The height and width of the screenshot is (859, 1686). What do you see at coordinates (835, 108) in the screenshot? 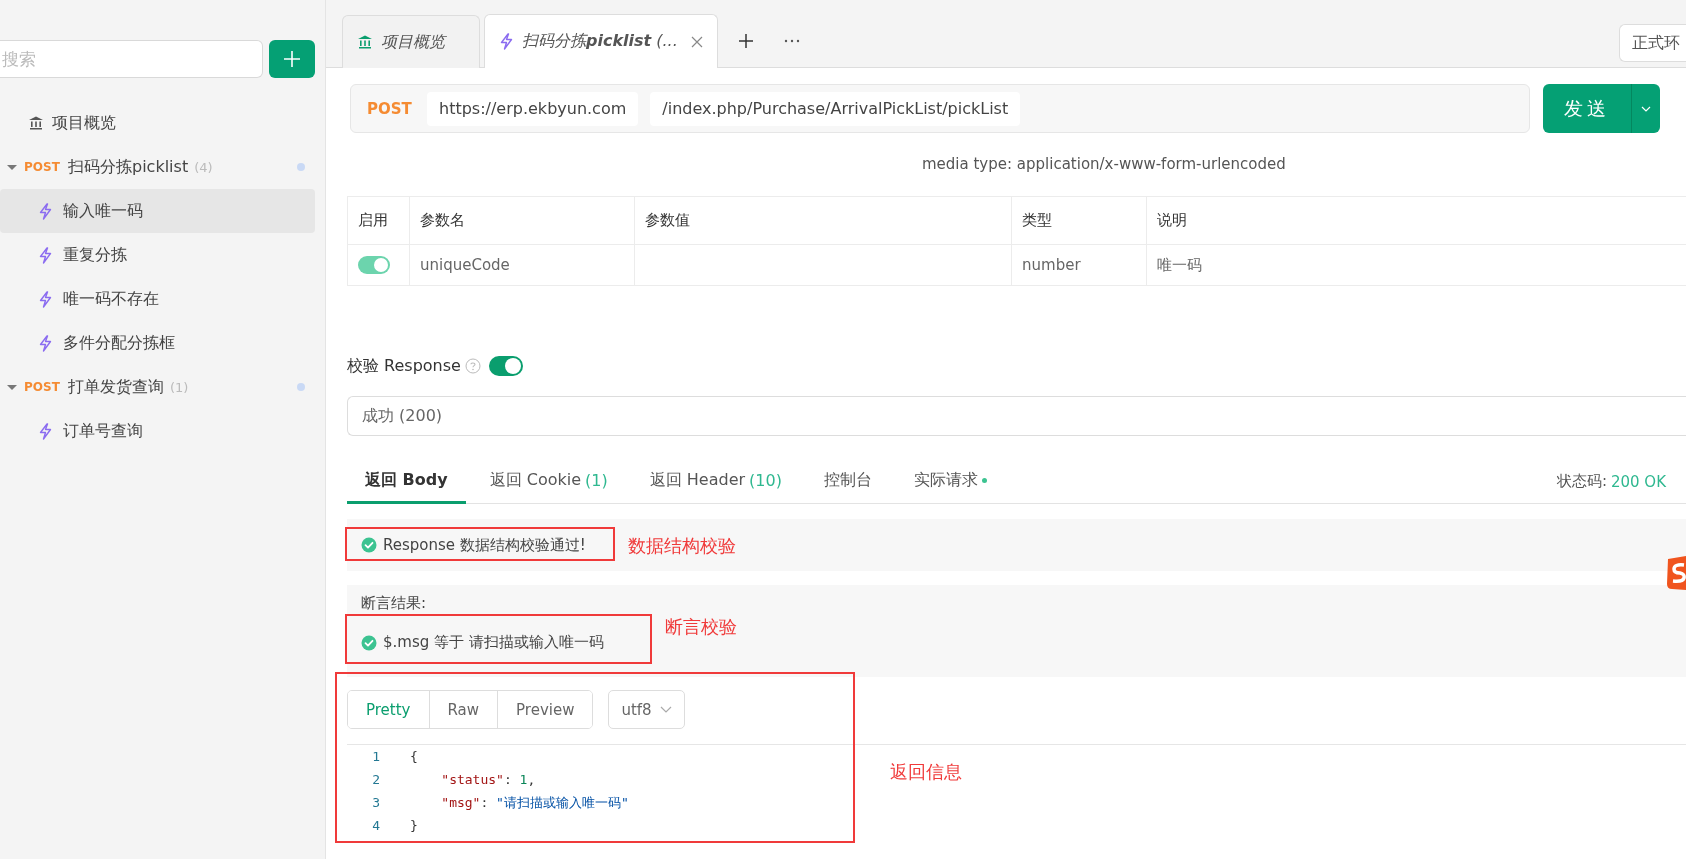
I see `path-field: /index.php/Purchase/ArrivalPickList/pickList` at bounding box center [835, 108].